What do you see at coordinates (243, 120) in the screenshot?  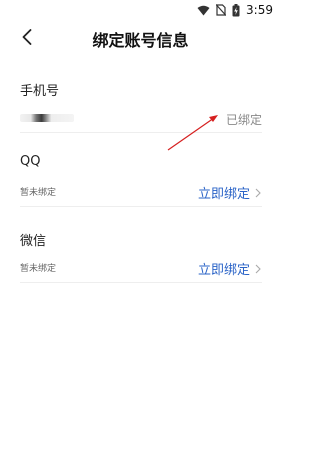 I see `phone-bound-status: 已绑定` at bounding box center [243, 120].